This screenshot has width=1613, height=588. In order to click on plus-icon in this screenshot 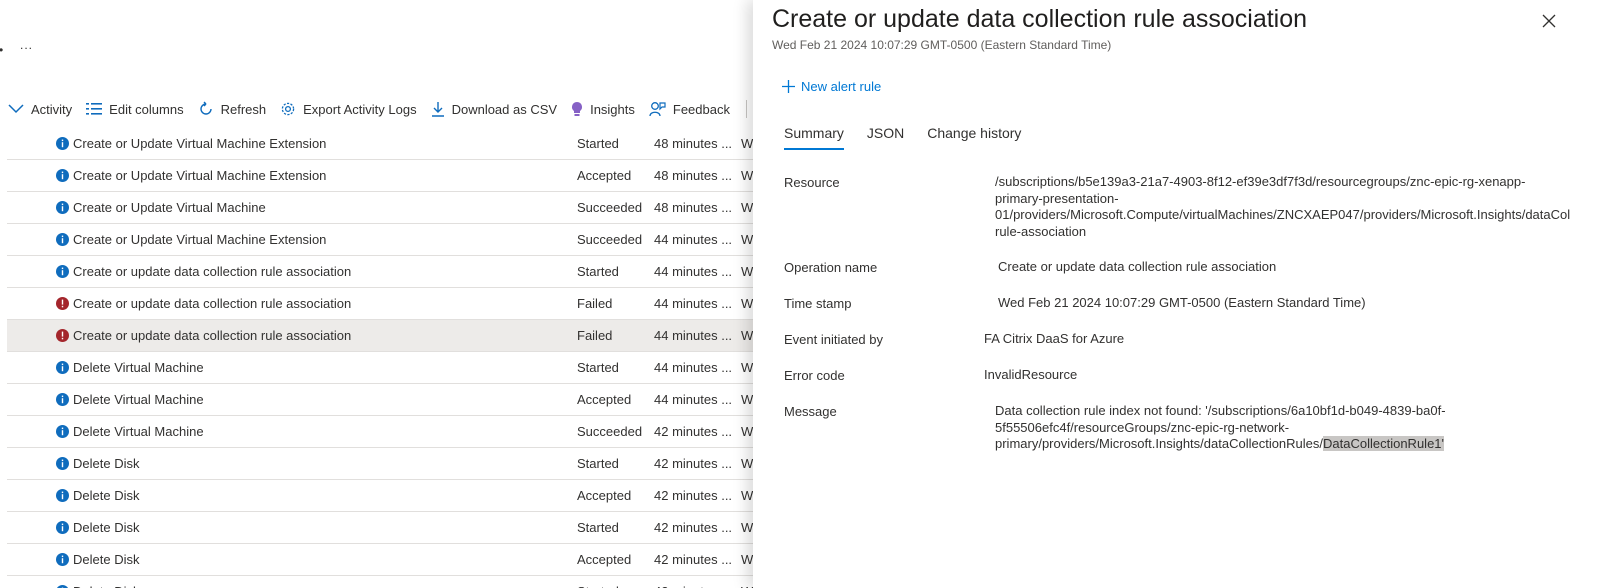, I will do `click(788, 86)`.